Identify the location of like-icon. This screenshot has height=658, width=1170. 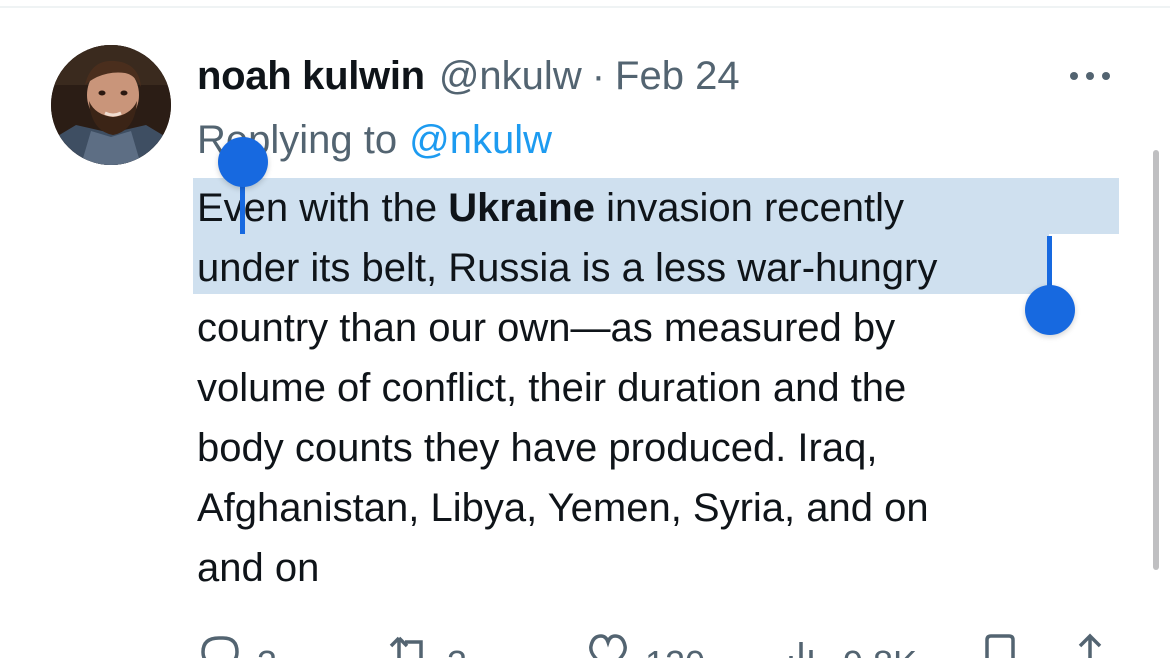
(608, 646).